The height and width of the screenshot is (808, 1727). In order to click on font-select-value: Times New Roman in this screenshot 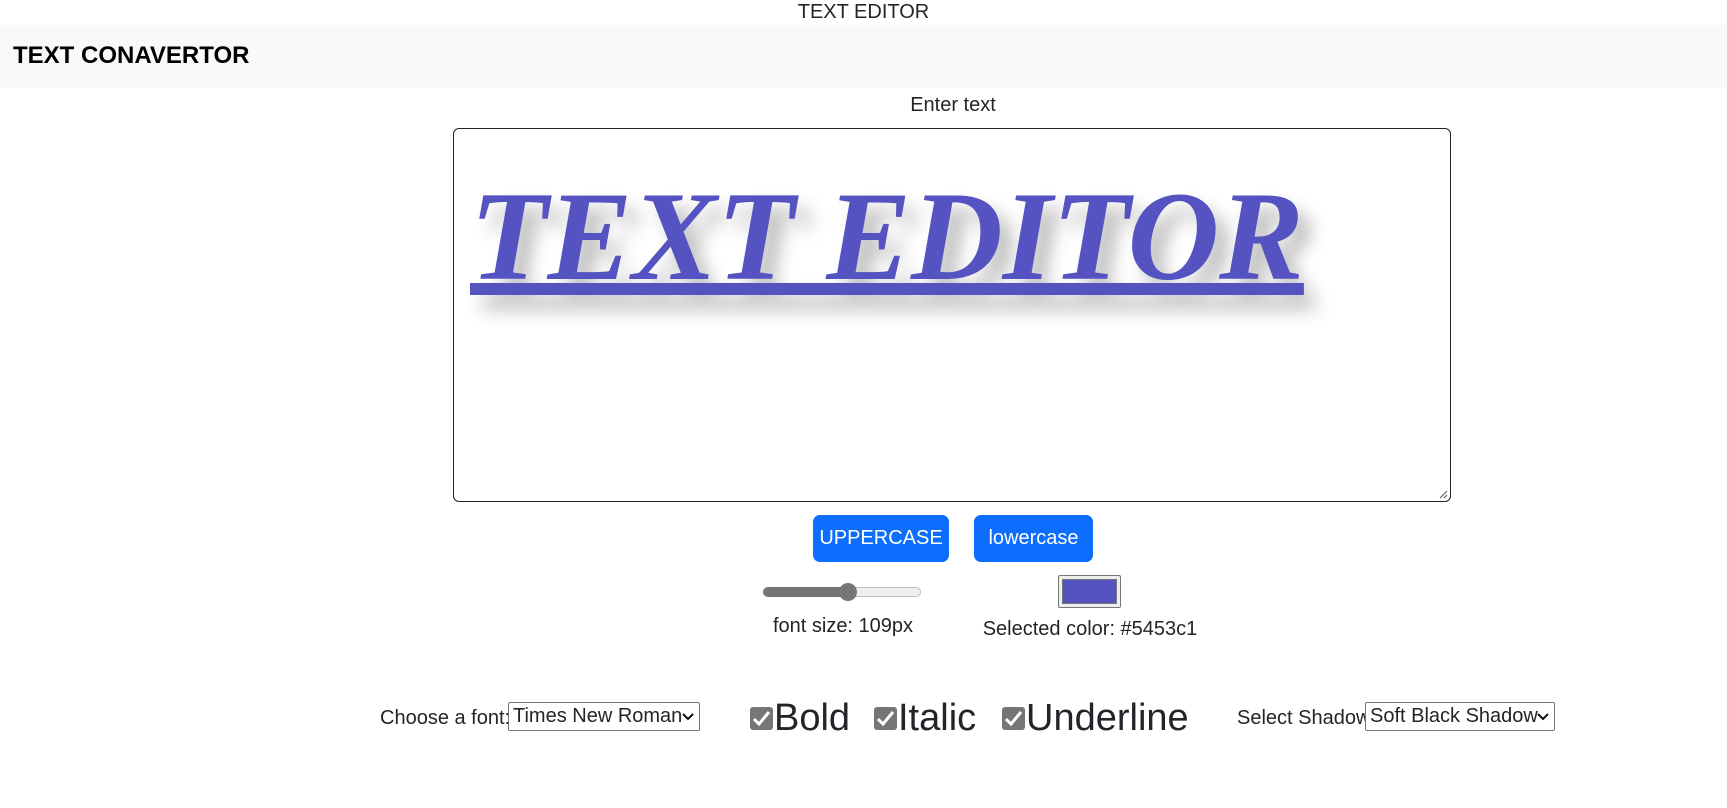, I will do `click(598, 716)`.